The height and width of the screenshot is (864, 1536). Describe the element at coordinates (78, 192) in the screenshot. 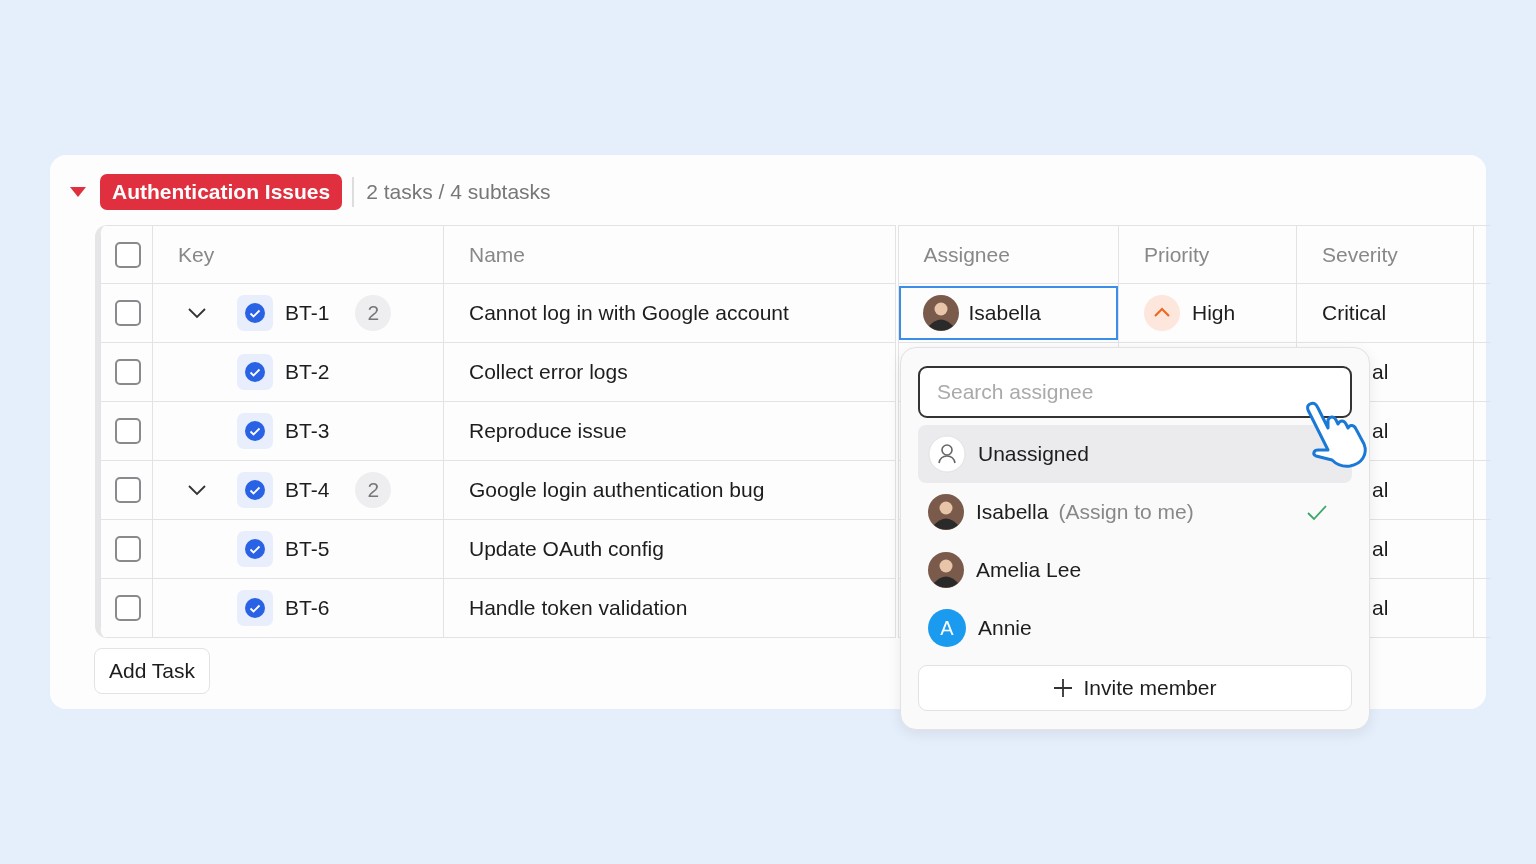

I see `caret-icon` at that location.